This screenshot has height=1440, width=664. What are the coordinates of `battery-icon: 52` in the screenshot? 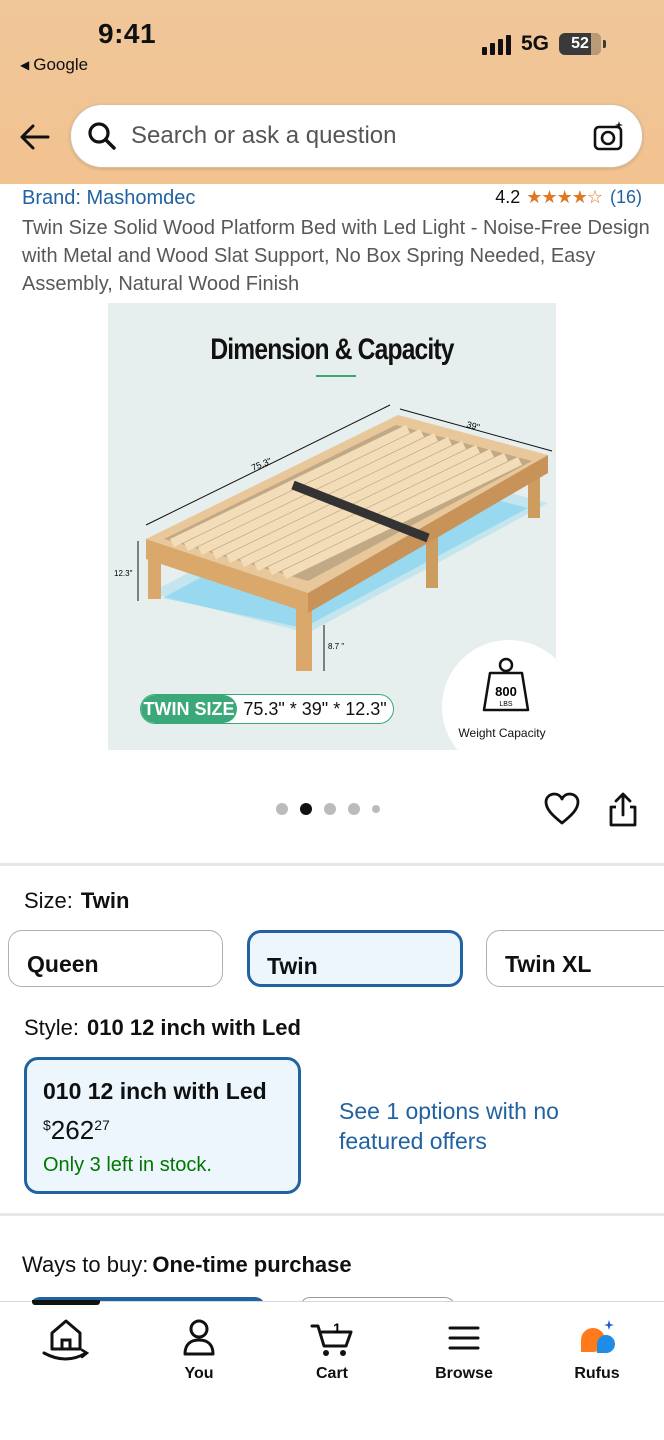 It's located at (580, 44).